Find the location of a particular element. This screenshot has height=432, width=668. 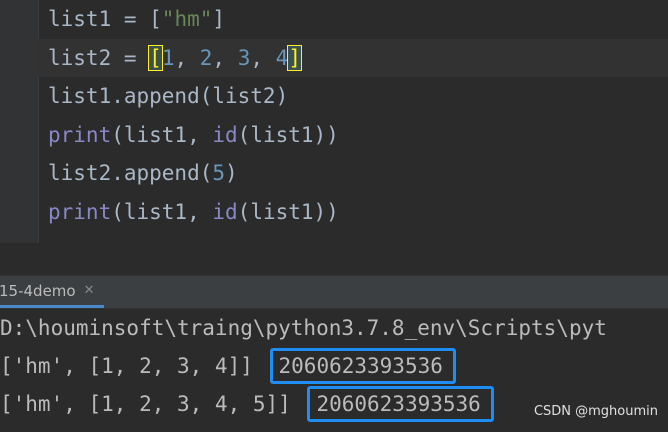

editor-gutter is located at coordinates (19, 121).